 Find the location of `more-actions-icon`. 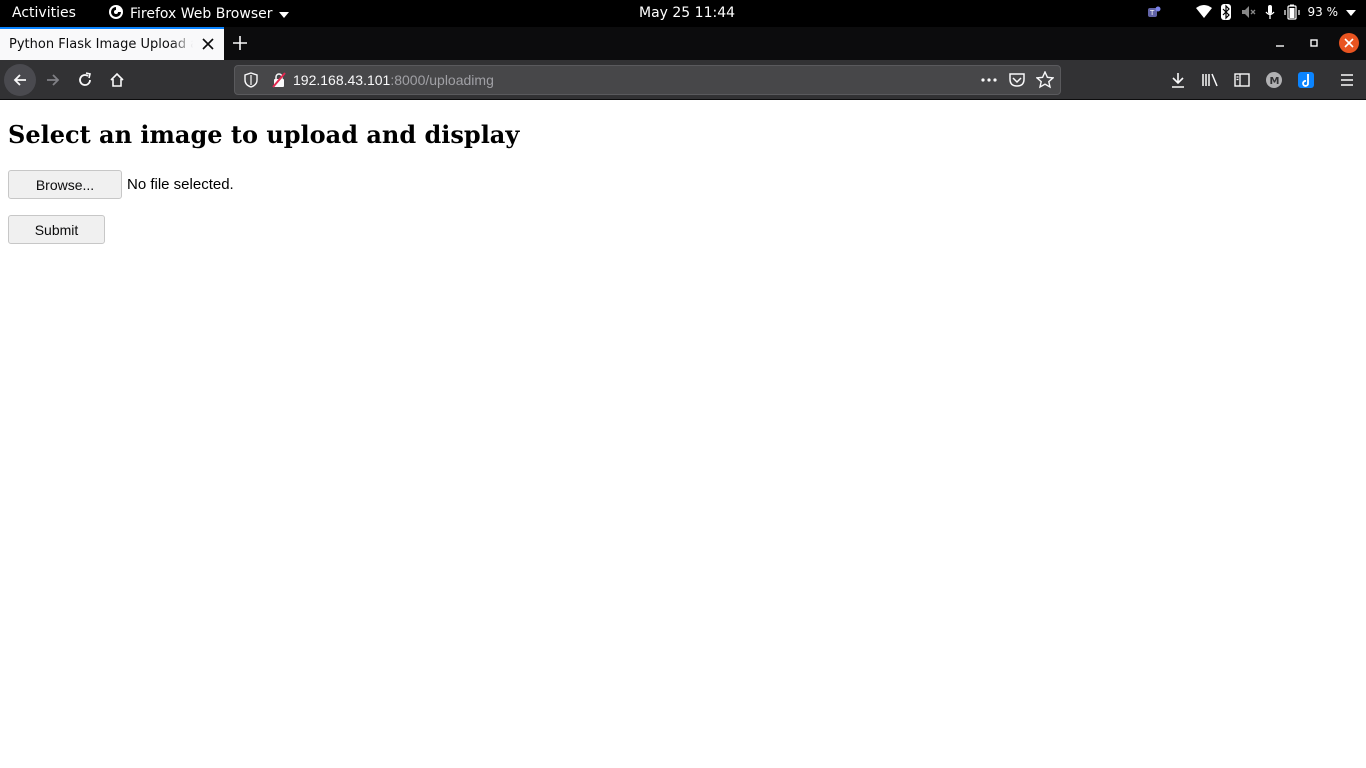

more-actions-icon is located at coordinates (989, 82).